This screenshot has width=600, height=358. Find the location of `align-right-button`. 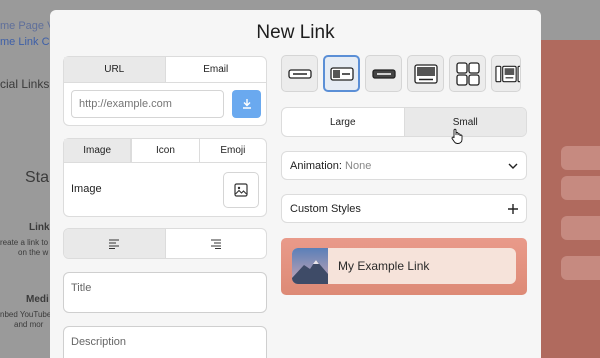

align-right-button is located at coordinates (216, 243).